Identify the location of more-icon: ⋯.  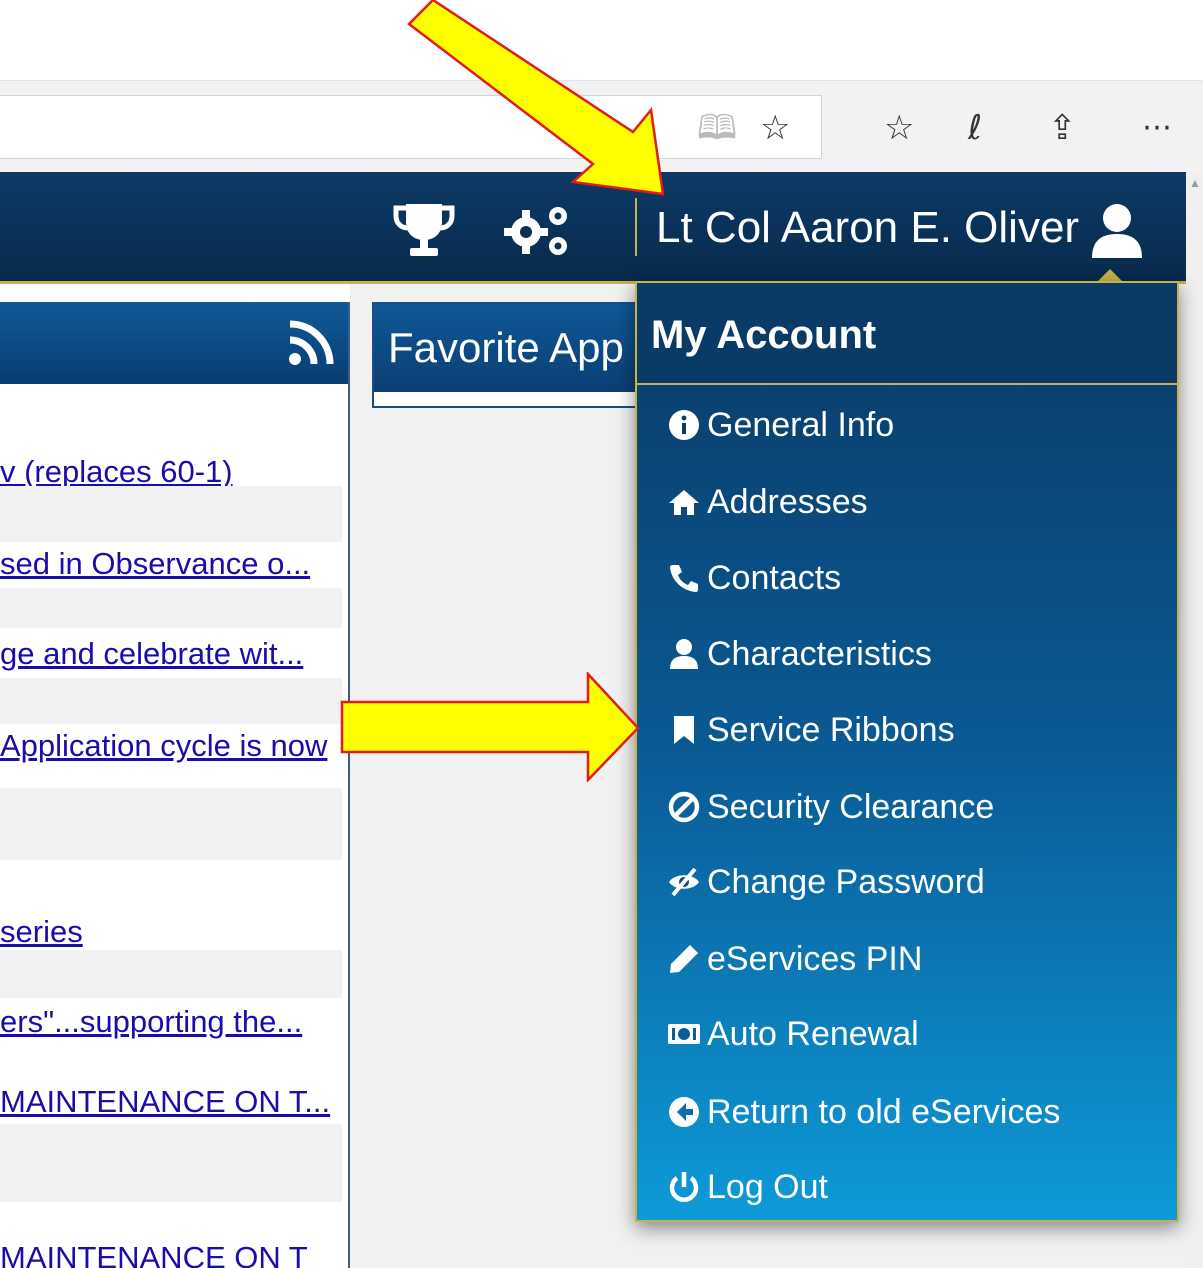
(1158, 128).